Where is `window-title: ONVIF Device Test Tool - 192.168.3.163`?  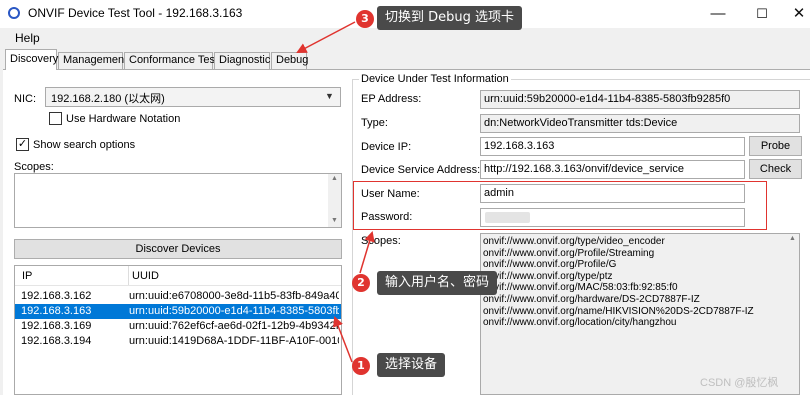 window-title: ONVIF Device Test Tool - 192.168.3.163 is located at coordinates (135, 13).